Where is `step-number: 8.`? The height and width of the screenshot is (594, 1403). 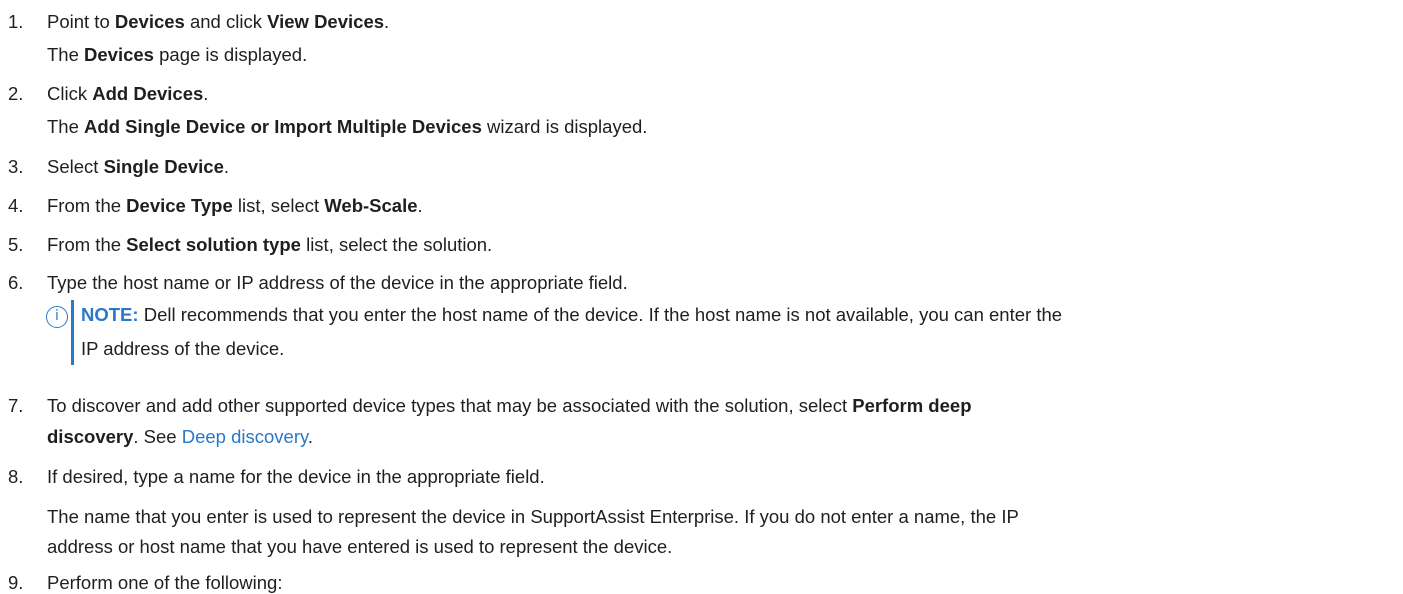
step-number: 8. is located at coordinates (16, 476).